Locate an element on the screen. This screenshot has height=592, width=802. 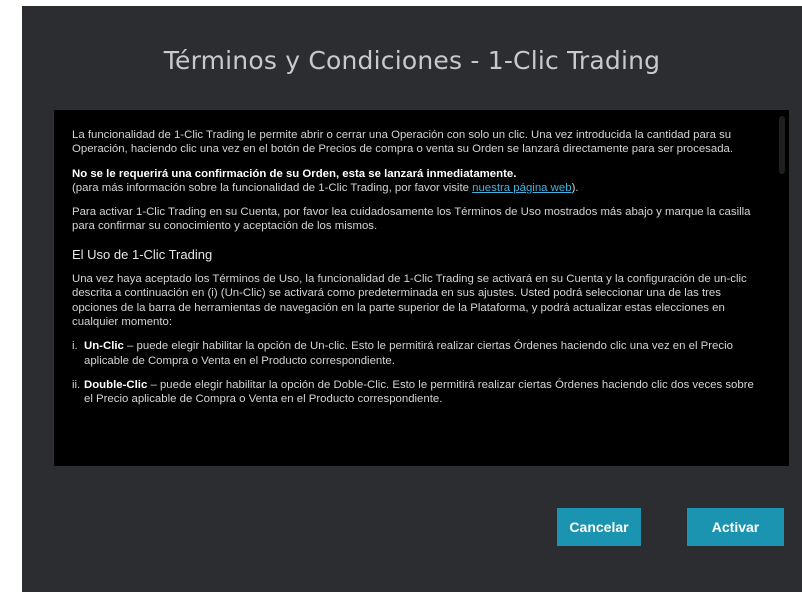
section-title: El Uso de 1-Clic Trading is located at coordinates (142, 254).